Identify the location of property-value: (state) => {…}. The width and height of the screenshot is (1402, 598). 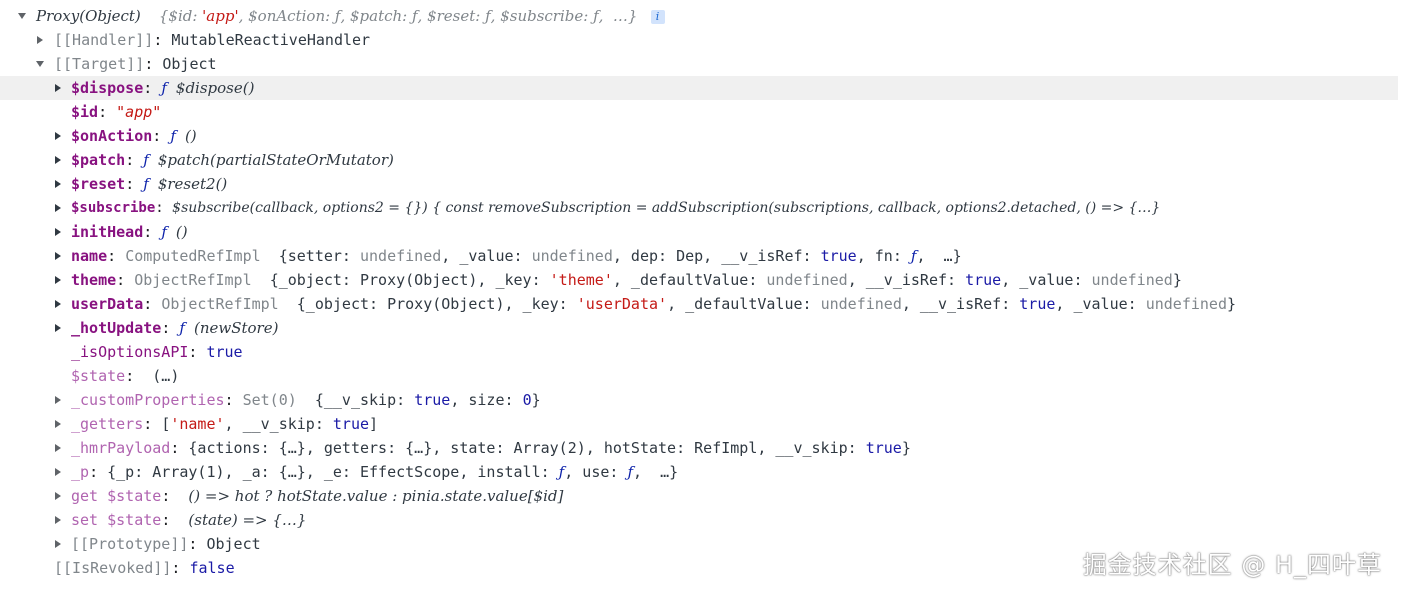
(247, 520).